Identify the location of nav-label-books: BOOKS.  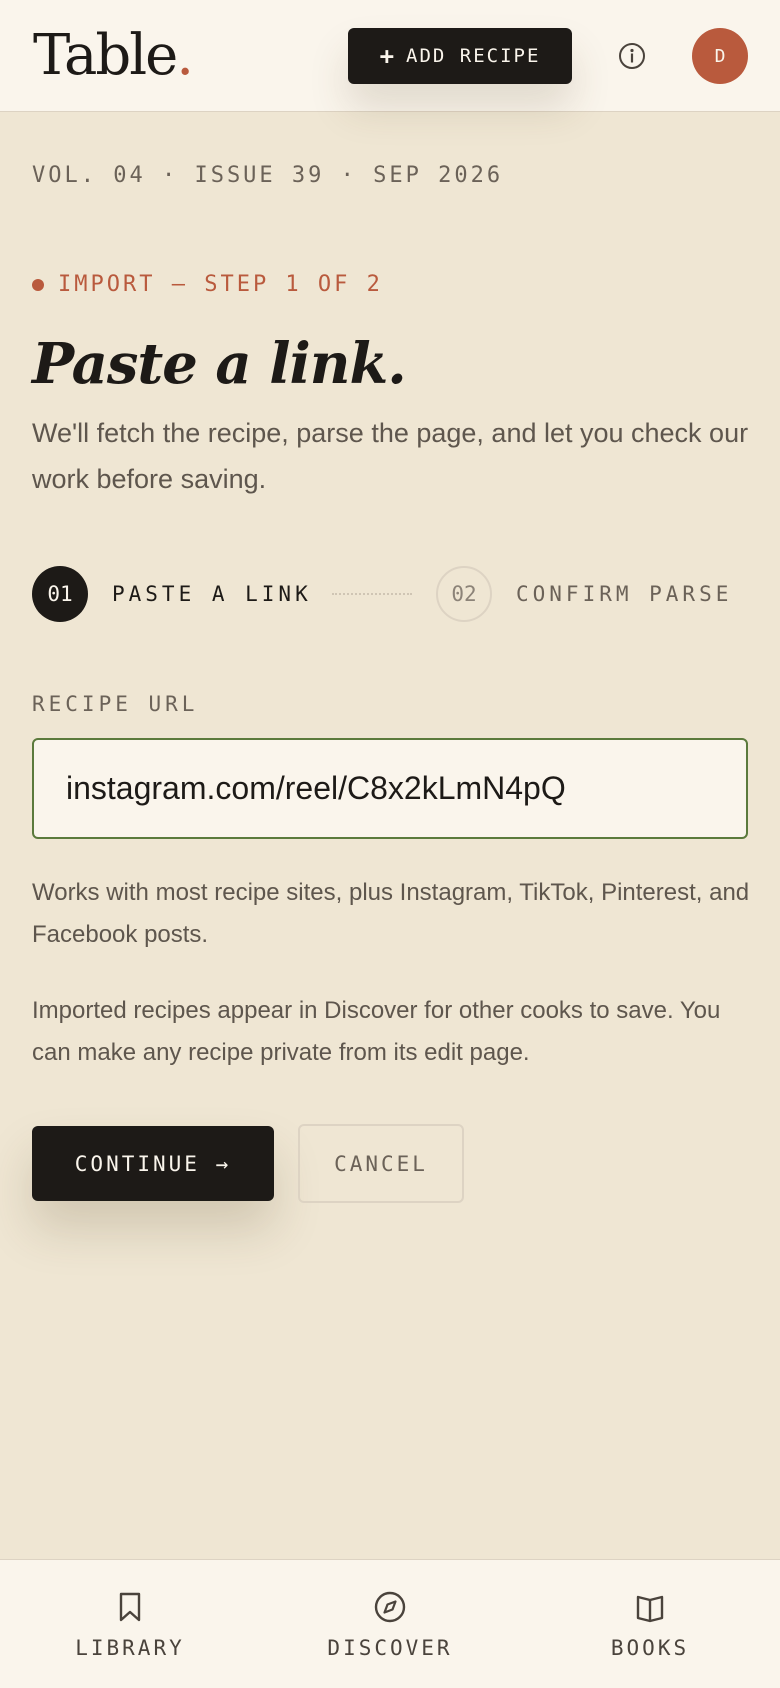
(650, 1648).